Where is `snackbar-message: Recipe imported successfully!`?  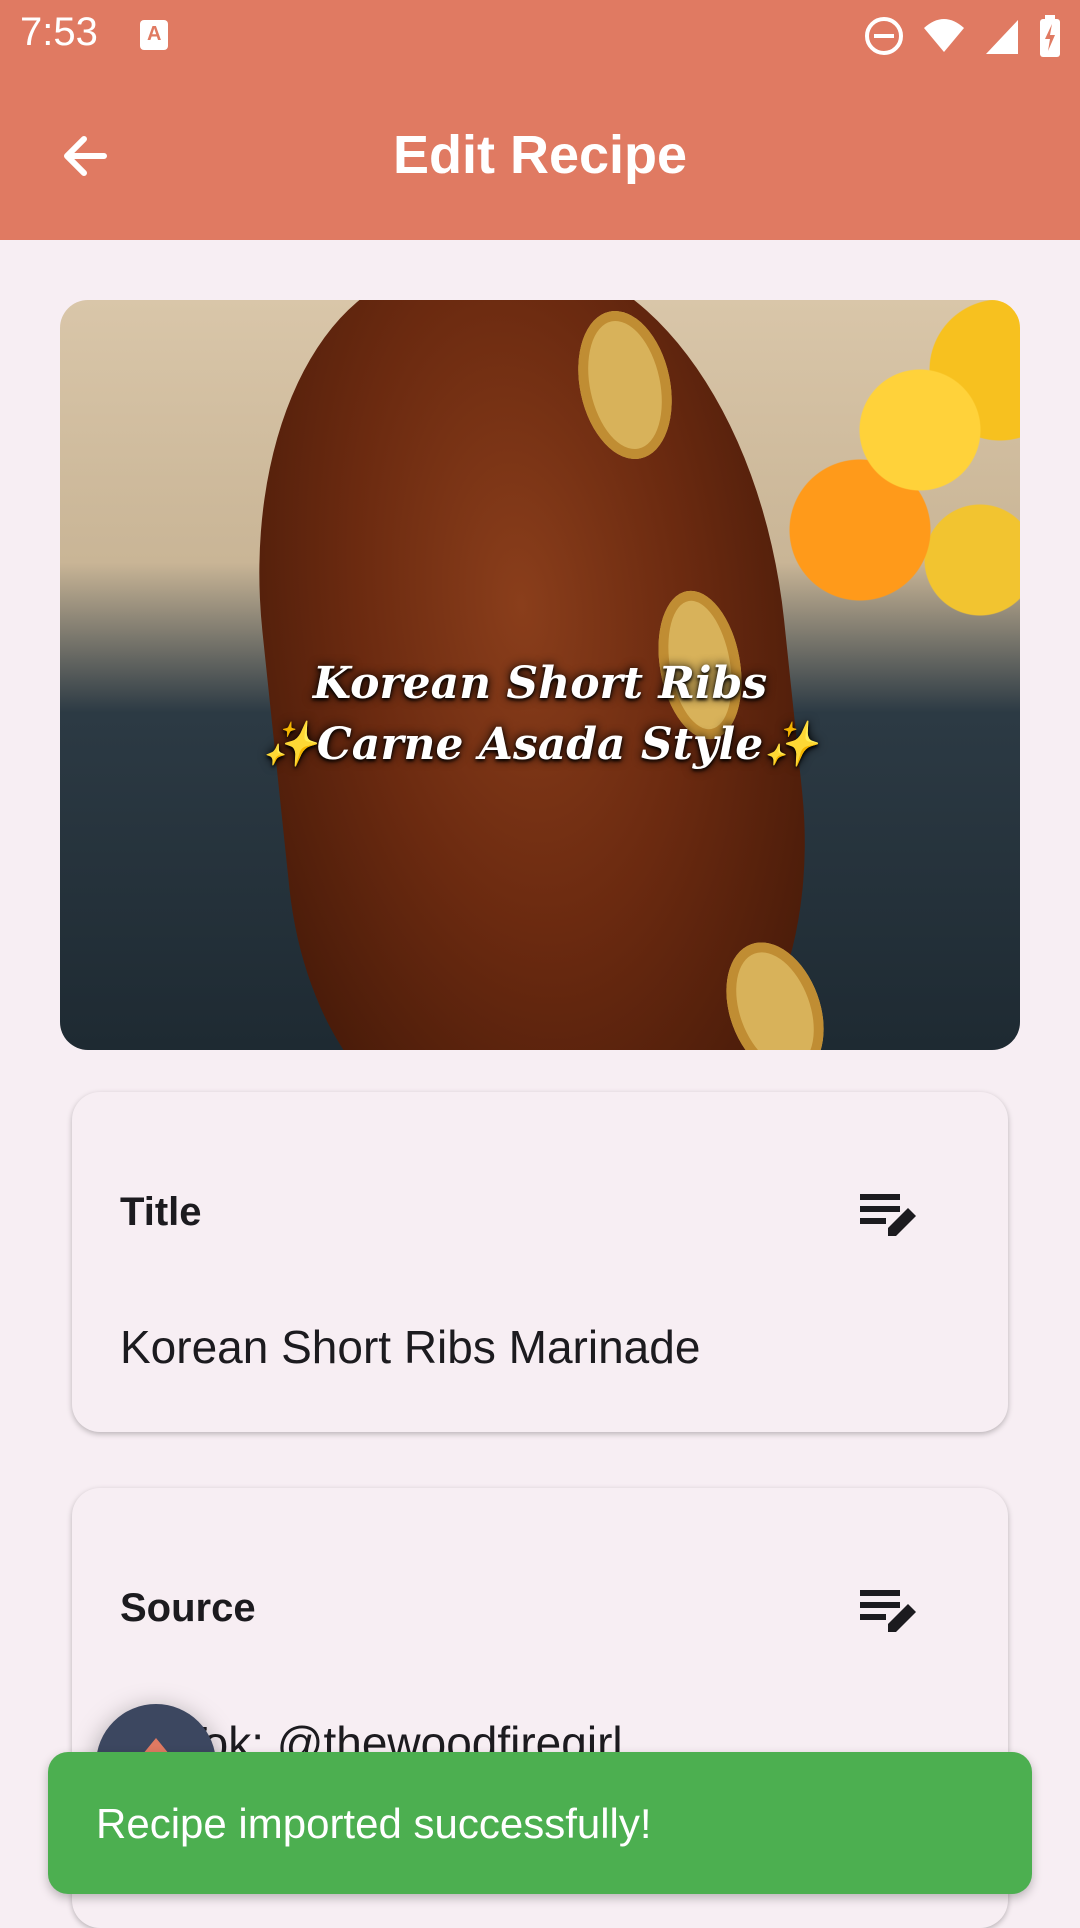 snackbar-message: Recipe imported successfully! is located at coordinates (374, 1823).